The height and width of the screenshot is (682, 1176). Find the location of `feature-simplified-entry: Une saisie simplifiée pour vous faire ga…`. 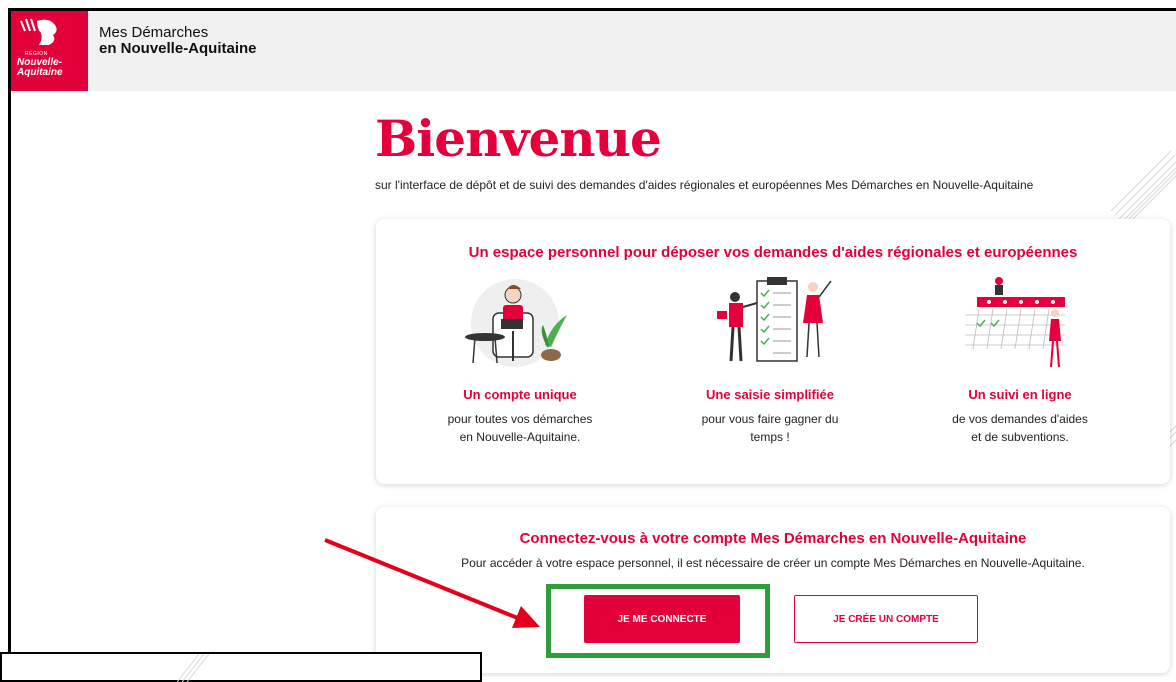

feature-simplified-entry: Une saisie simplifiée pour vous faire ga… is located at coordinates (770, 360).